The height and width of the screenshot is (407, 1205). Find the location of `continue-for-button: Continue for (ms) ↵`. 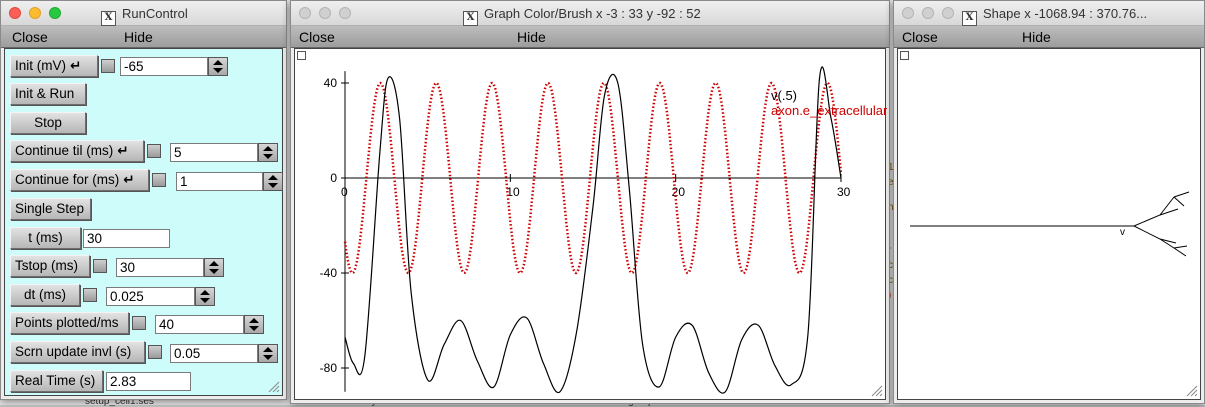

continue-for-button: Continue for (ms) ↵ is located at coordinates (79, 180).